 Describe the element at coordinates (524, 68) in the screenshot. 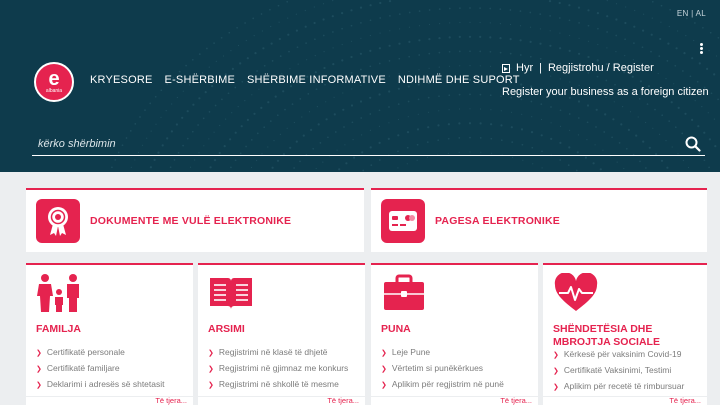

I see `login-link: Hyr` at that location.